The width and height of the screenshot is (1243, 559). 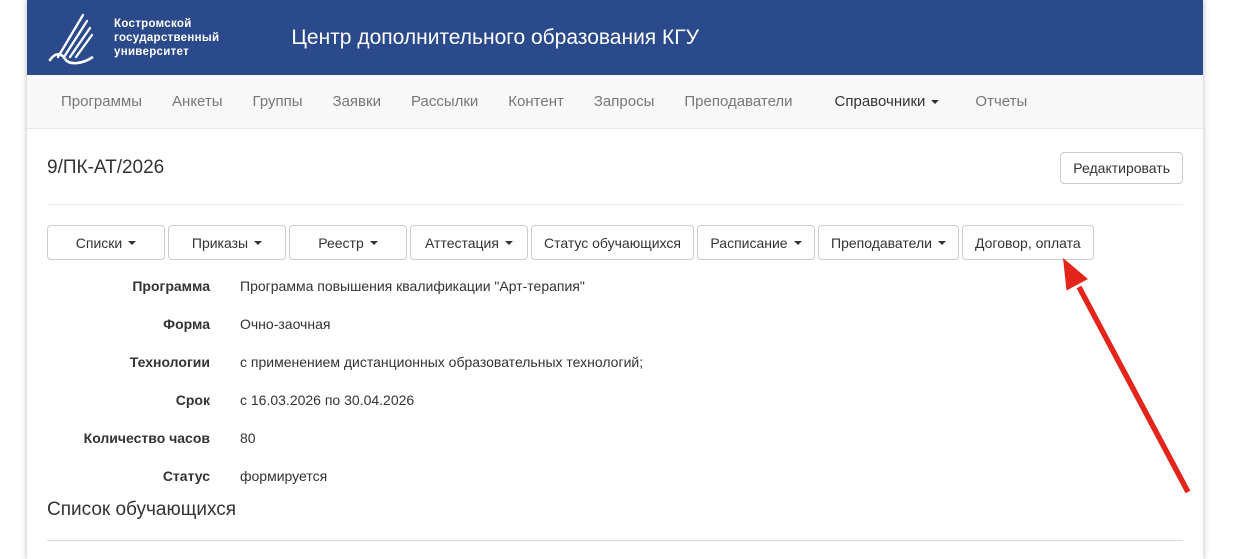 What do you see at coordinates (169, 362) in the screenshot?
I see `detail-label: Технологии` at bounding box center [169, 362].